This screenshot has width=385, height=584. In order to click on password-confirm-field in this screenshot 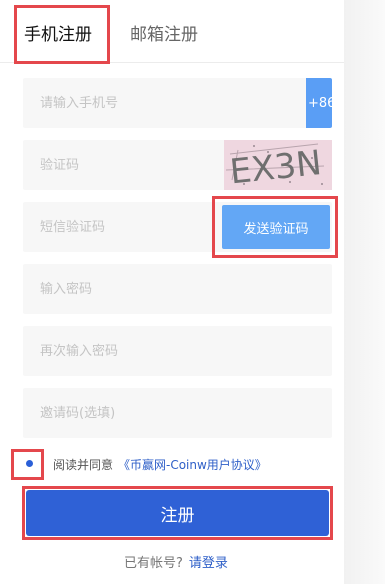, I will do `click(177, 351)`.